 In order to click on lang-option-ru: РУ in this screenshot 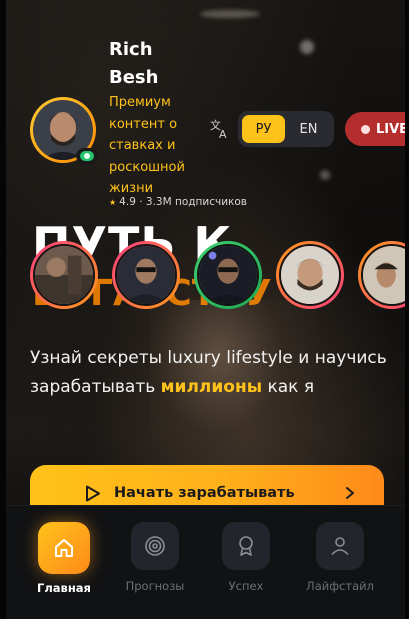, I will do `click(263, 129)`.